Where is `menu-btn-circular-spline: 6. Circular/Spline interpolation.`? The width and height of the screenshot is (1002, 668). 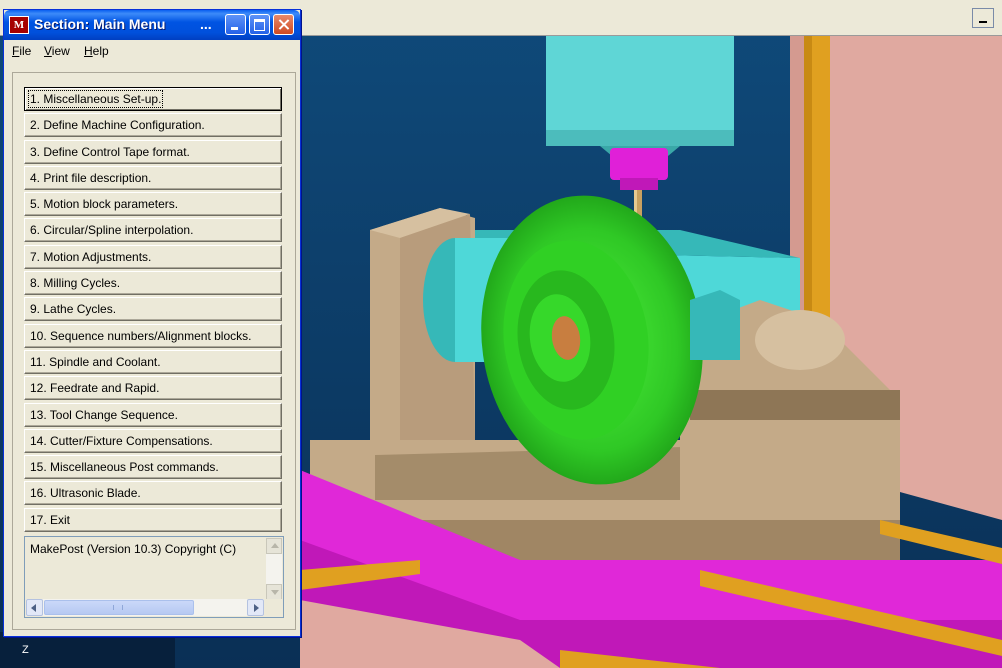 menu-btn-circular-spline: 6. Circular/Spline interpolation. is located at coordinates (153, 230).